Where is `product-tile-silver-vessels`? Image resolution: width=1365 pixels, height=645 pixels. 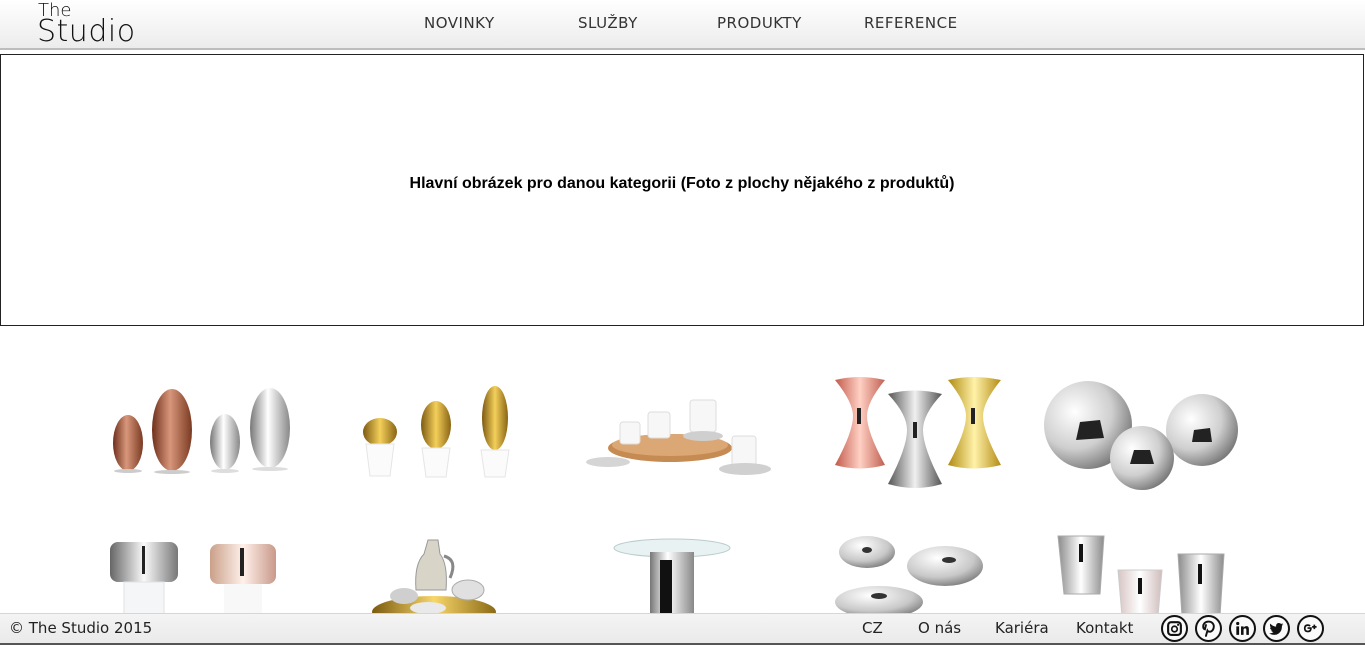 product-tile-silver-vessels is located at coordinates (1150, 567).